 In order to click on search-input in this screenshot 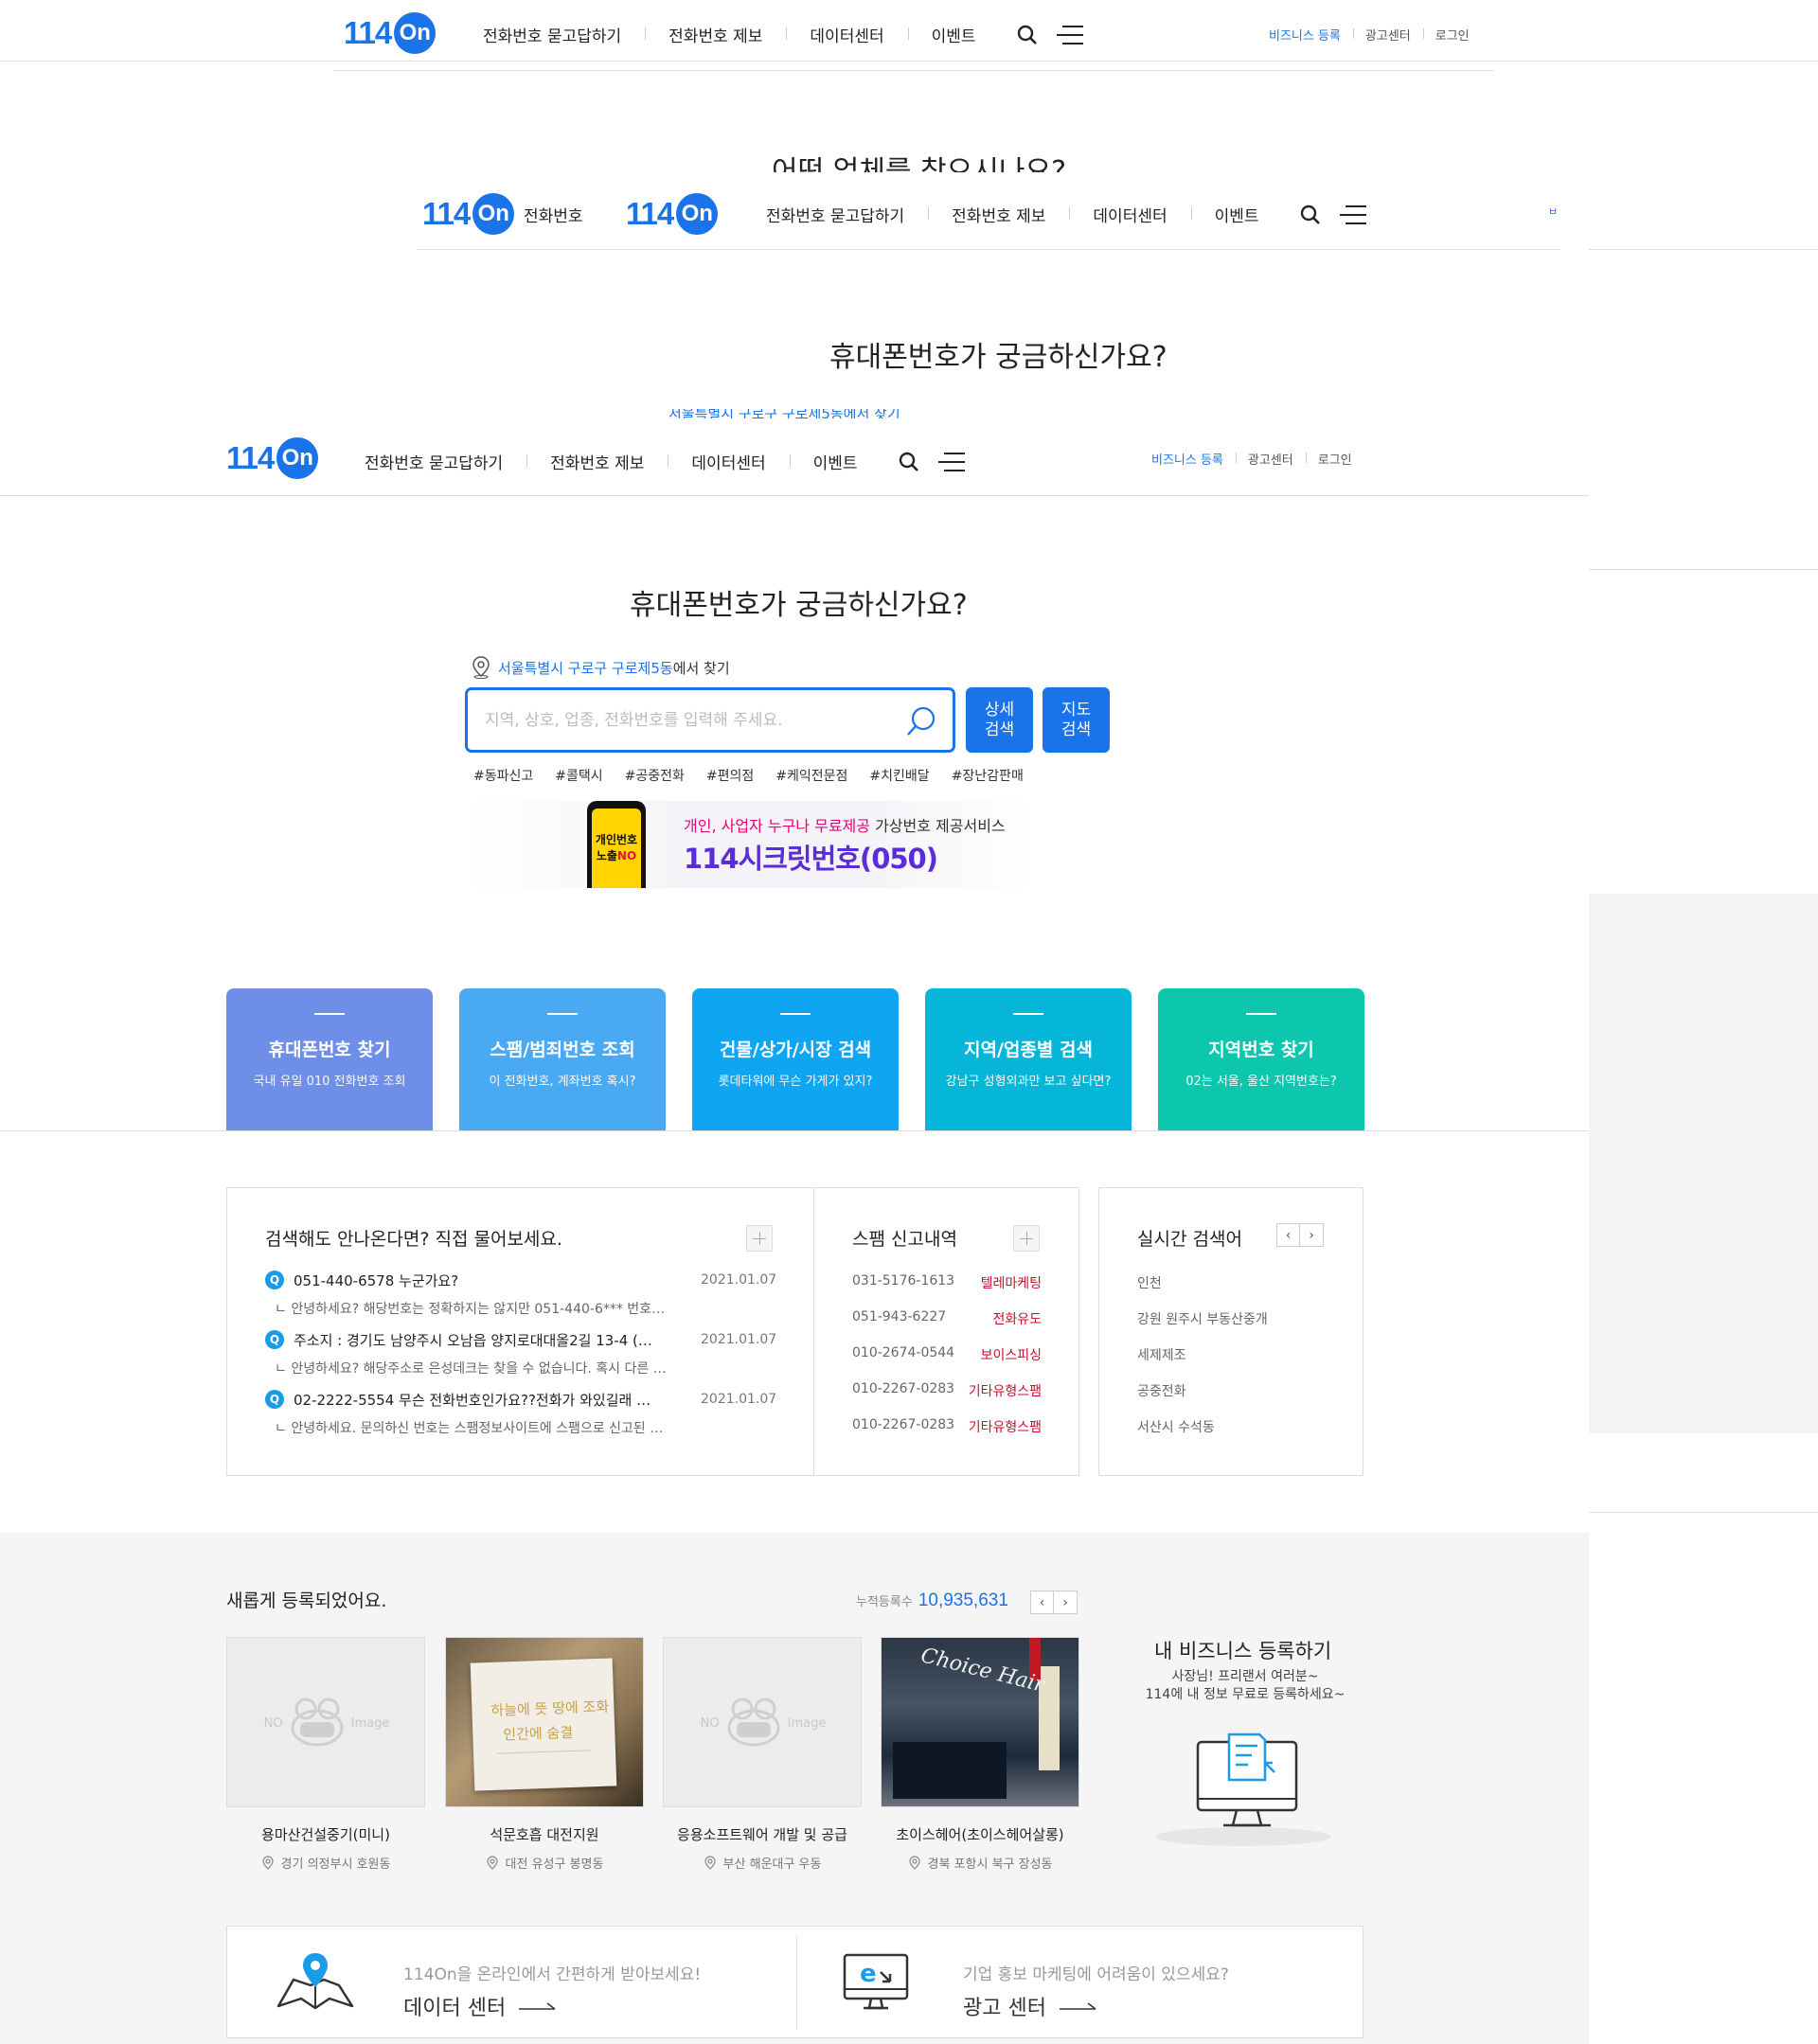, I will do `click(683, 720)`.